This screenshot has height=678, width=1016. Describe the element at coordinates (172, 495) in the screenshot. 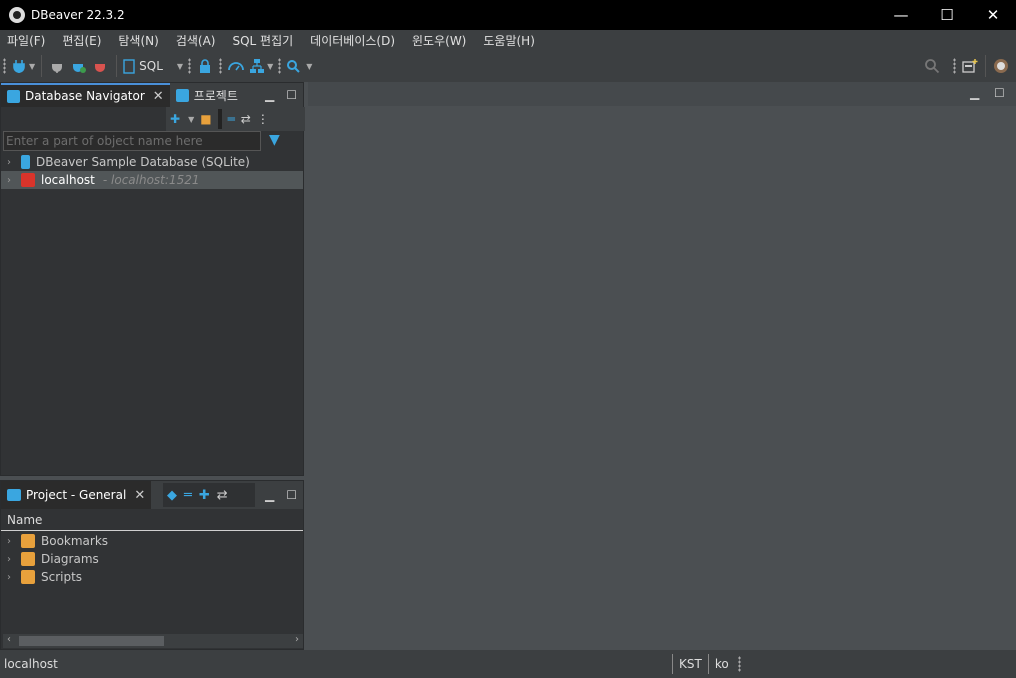

I see `configure-icon: ◆` at that location.